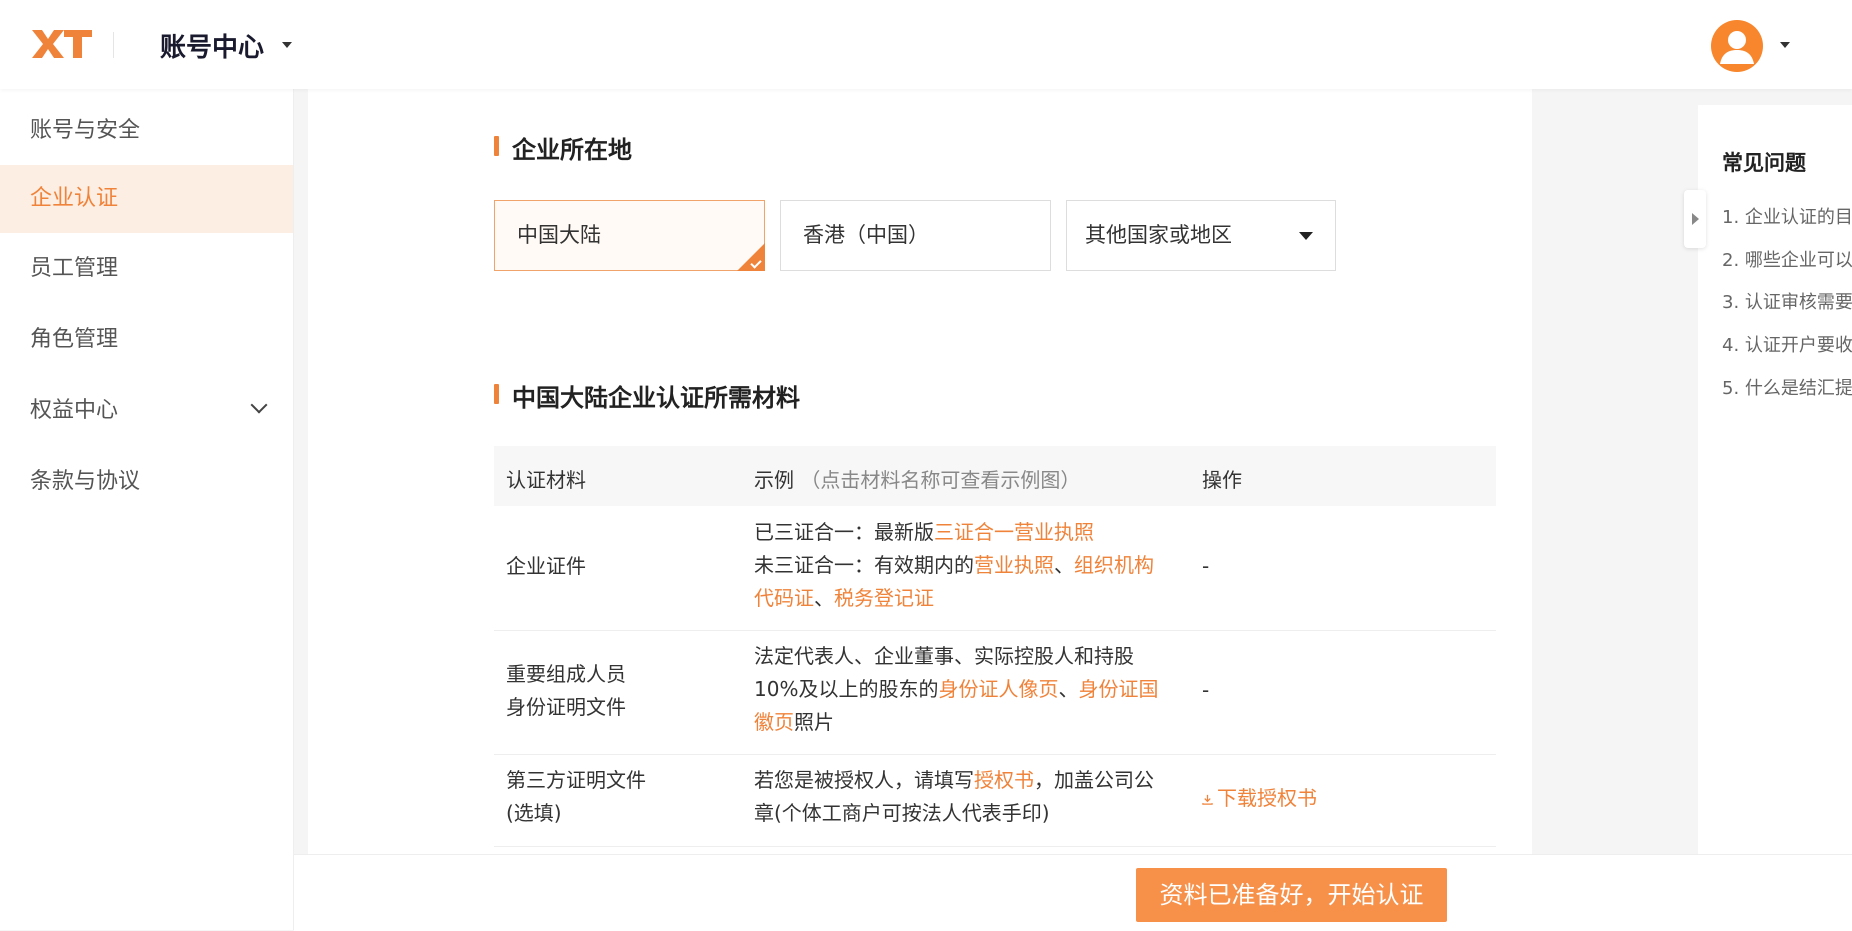  What do you see at coordinates (566, 674) in the screenshot?
I see `material-name-line: 重要组成人员` at bounding box center [566, 674].